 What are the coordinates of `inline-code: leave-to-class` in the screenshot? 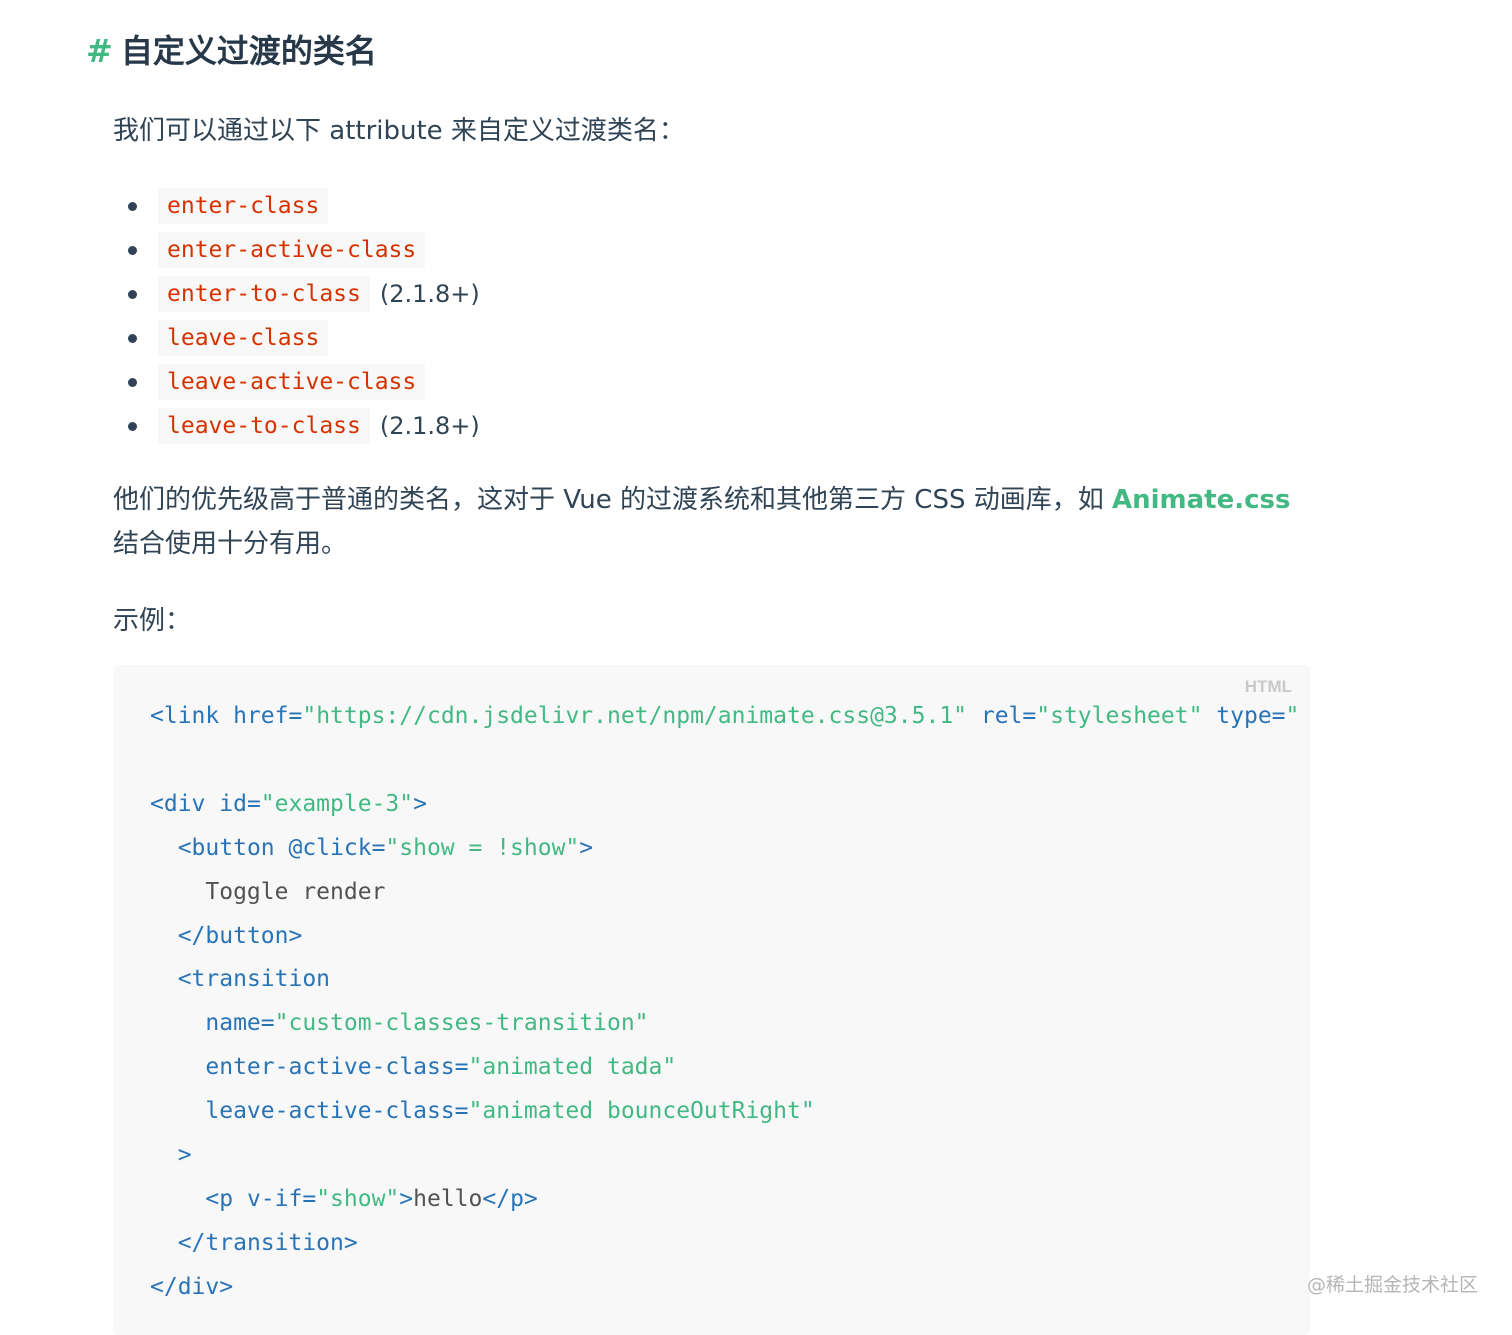 It's located at (264, 426).